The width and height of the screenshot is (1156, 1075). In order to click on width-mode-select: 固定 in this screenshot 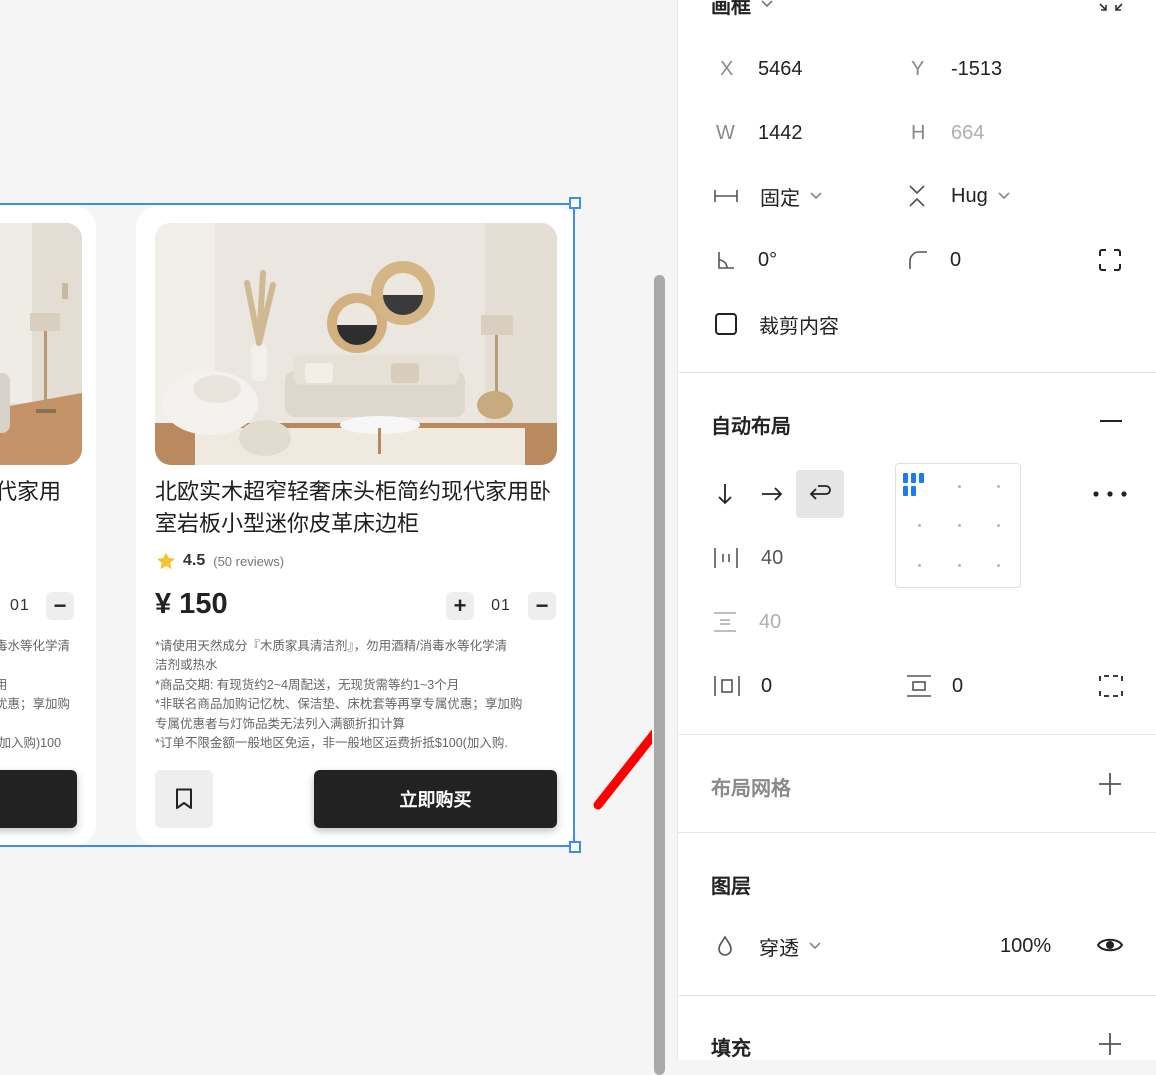, I will do `click(768, 196)`.